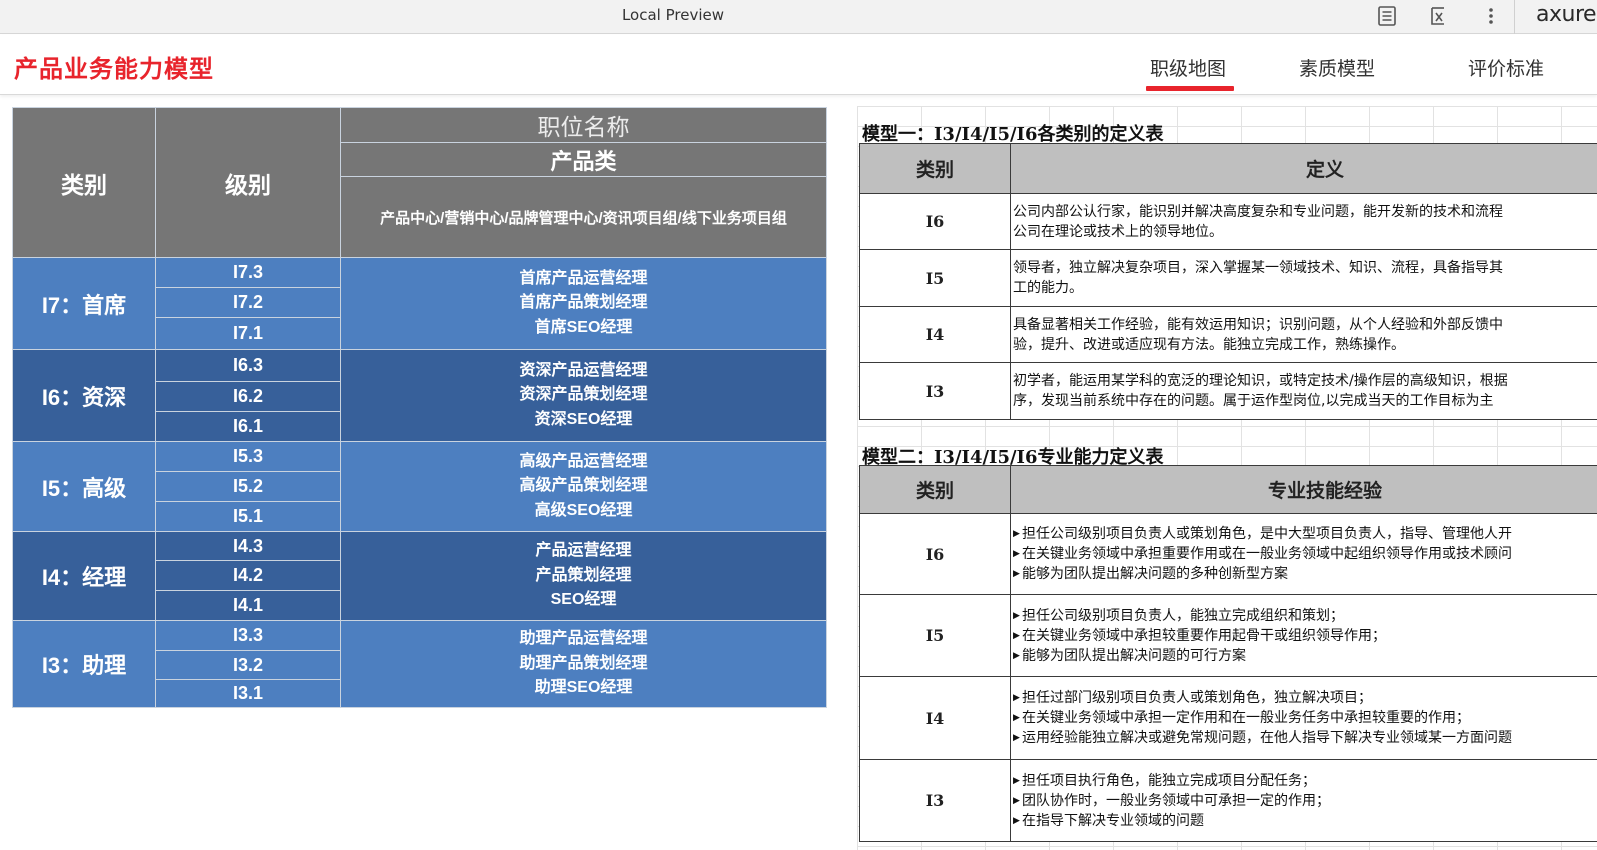 This screenshot has width=1597, height=850. Describe the element at coordinates (583, 278) in the screenshot. I see `position-name: 首席产品运营经理` at that location.